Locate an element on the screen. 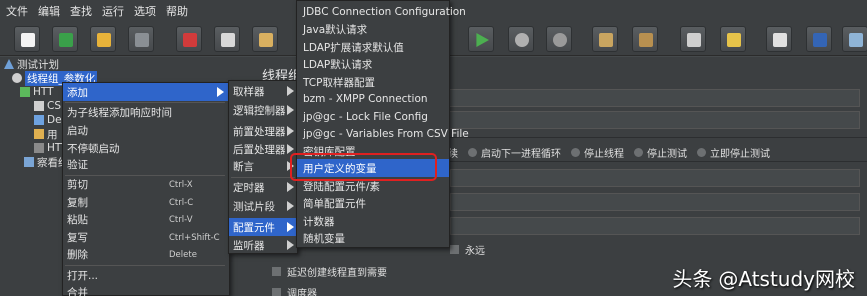 The image size is (867, 296). copy-label: 复制 is located at coordinates (77, 202).